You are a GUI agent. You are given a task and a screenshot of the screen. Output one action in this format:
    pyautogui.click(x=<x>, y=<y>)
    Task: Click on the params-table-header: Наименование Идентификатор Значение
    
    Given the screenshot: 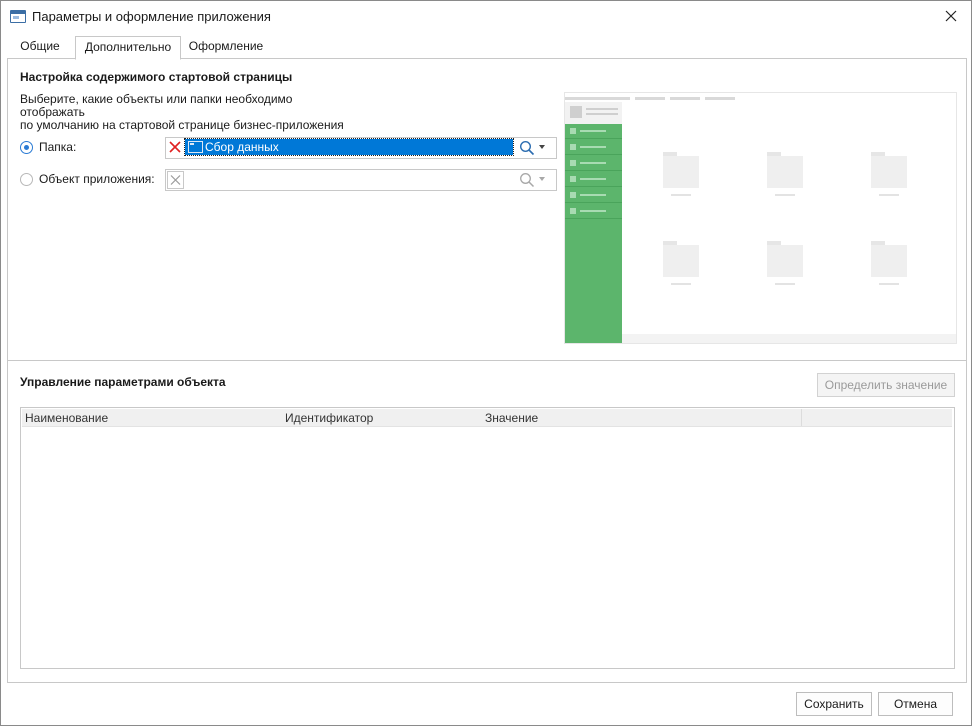 What is the action you would take?
    pyautogui.click(x=487, y=418)
    